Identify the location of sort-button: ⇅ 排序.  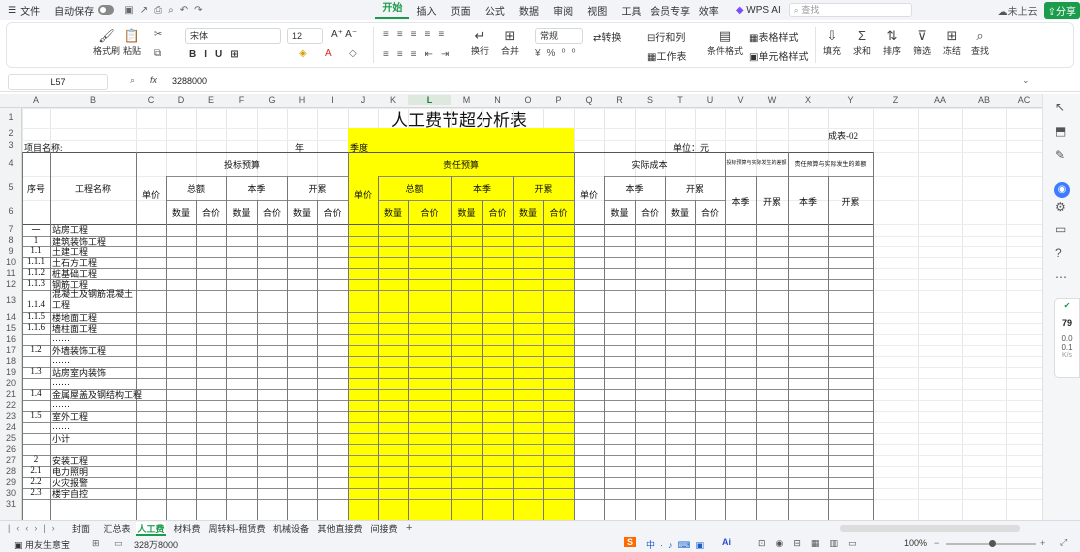
(892, 42).